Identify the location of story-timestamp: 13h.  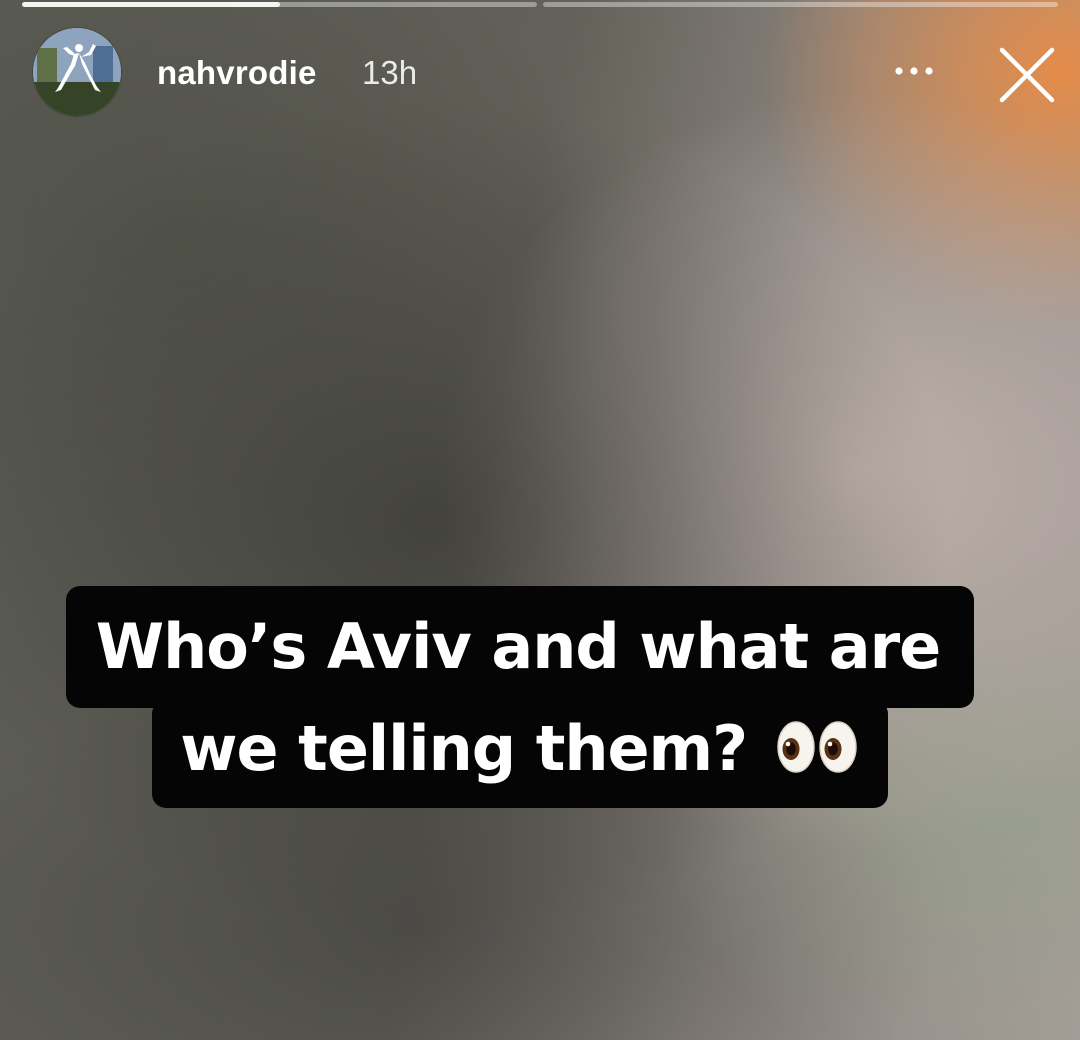
(390, 72).